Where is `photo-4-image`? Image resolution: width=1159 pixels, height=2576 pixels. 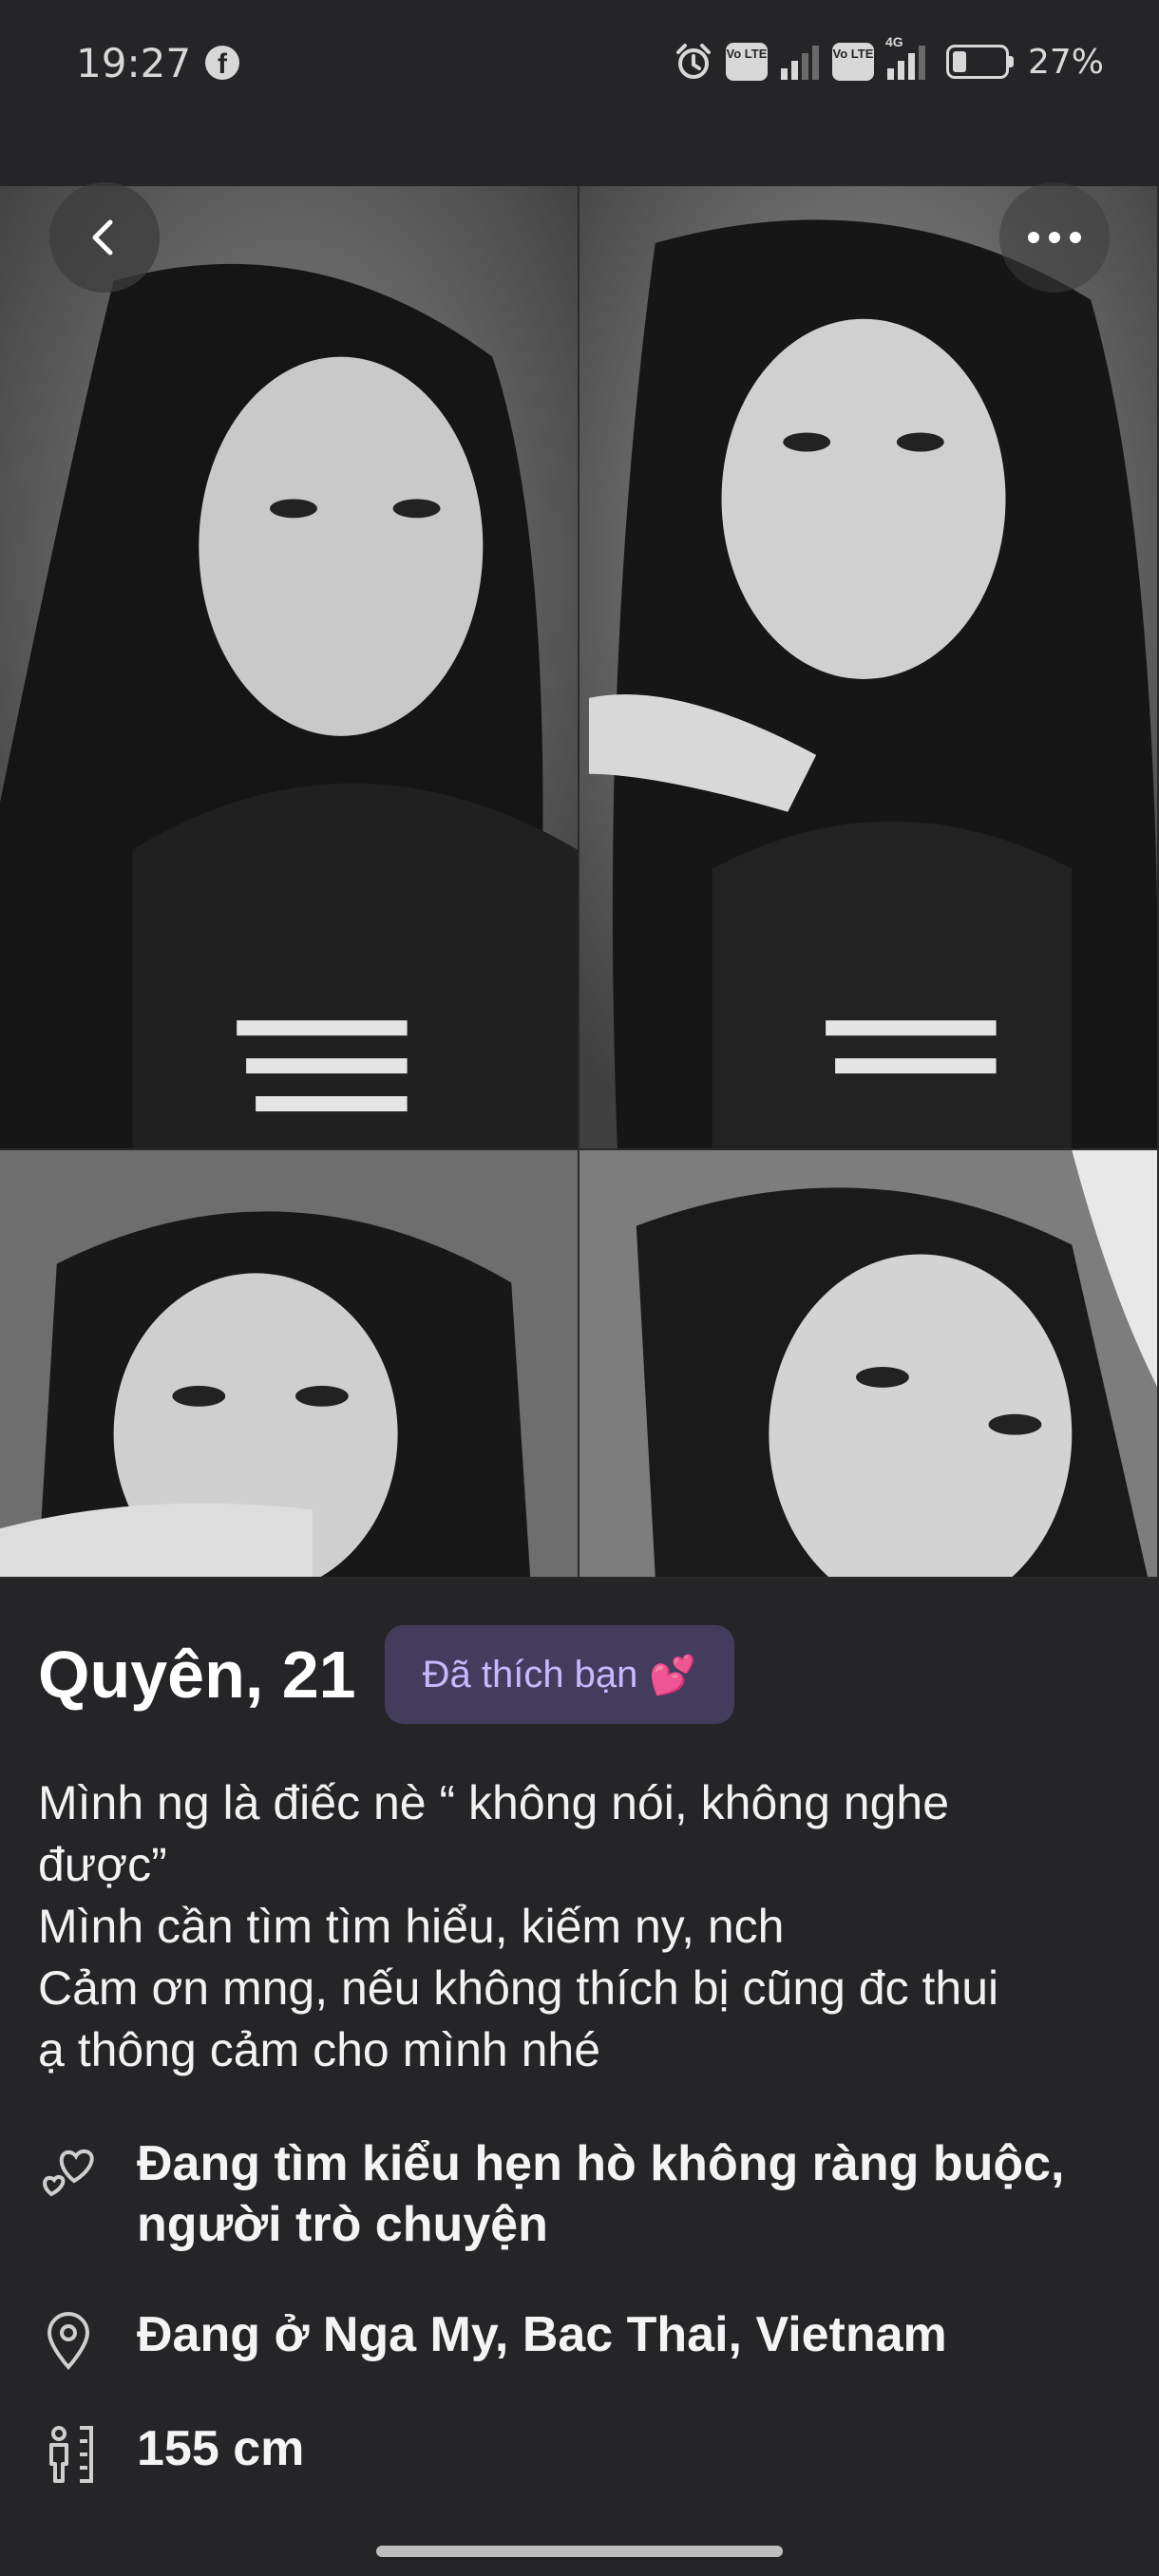 photo-4-image is located at coordinates (868, 1363).